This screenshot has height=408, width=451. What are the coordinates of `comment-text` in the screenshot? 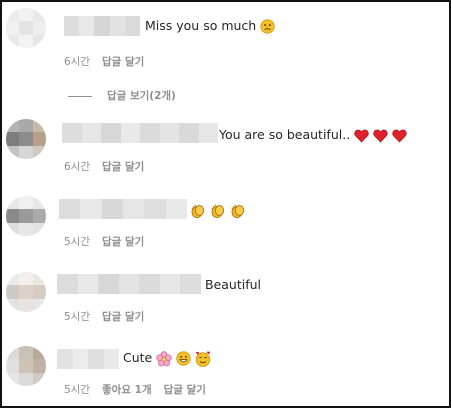 It's located at (216, 210).